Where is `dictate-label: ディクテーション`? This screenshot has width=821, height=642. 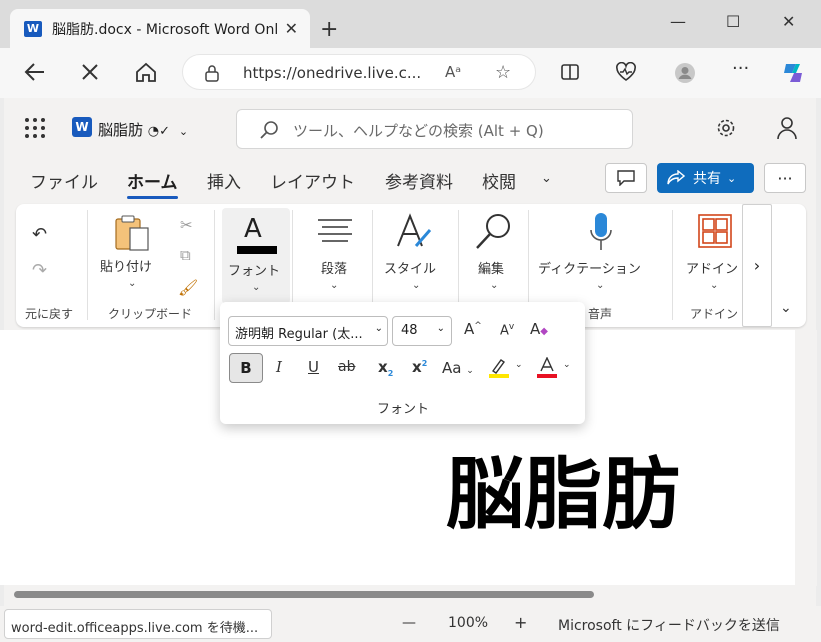
dictate-label: ディクテーション is located at coordinates (589, 269).